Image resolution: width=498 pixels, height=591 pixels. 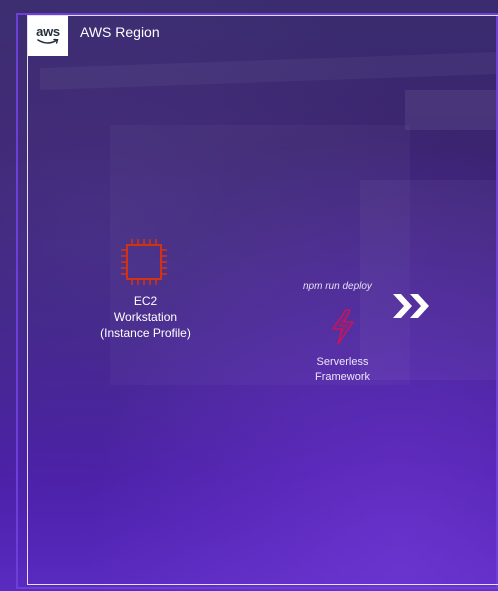 I want to click on double-chevron-right-icon, so click(x=411, y=306).